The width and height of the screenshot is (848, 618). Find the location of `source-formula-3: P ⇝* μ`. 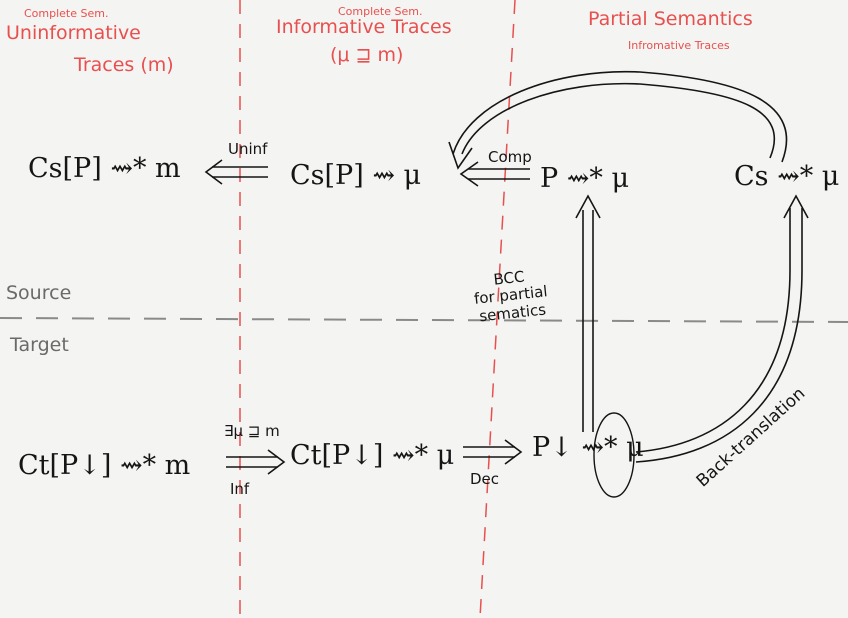

source-formula-3: P ⇝* μ is located at coordinates (585, 178).